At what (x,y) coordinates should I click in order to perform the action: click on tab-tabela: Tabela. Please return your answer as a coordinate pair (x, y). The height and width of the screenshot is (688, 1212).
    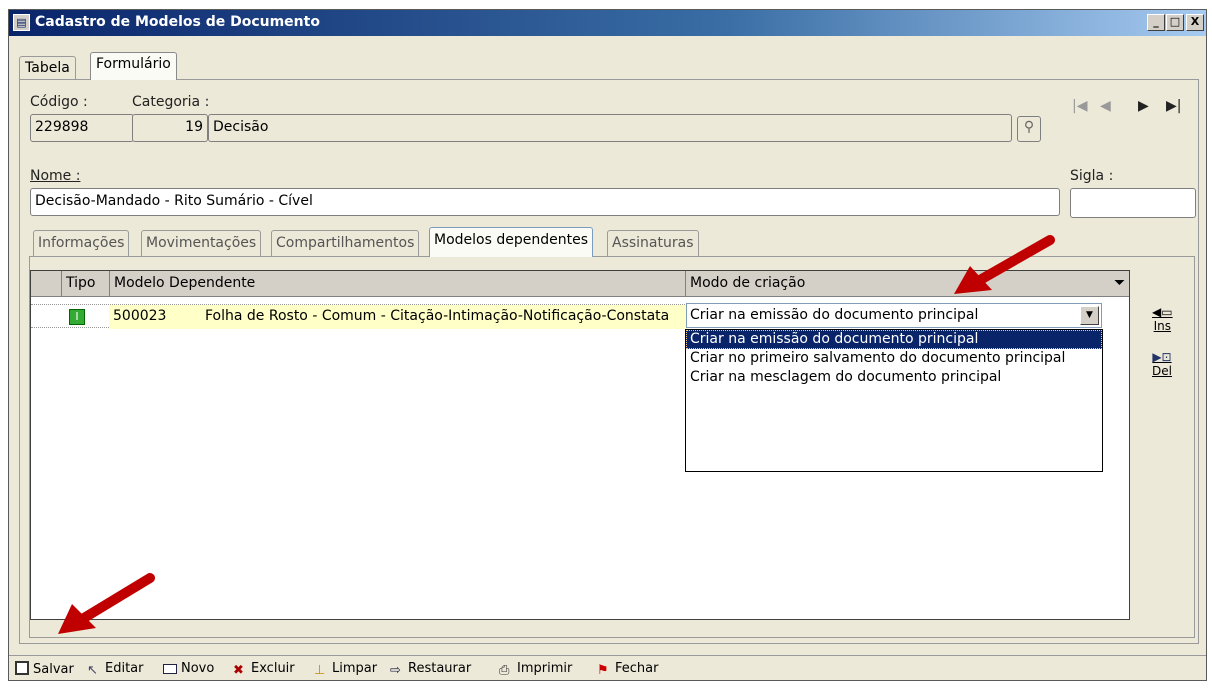
    Looking at the image, I should click on (47, 68).